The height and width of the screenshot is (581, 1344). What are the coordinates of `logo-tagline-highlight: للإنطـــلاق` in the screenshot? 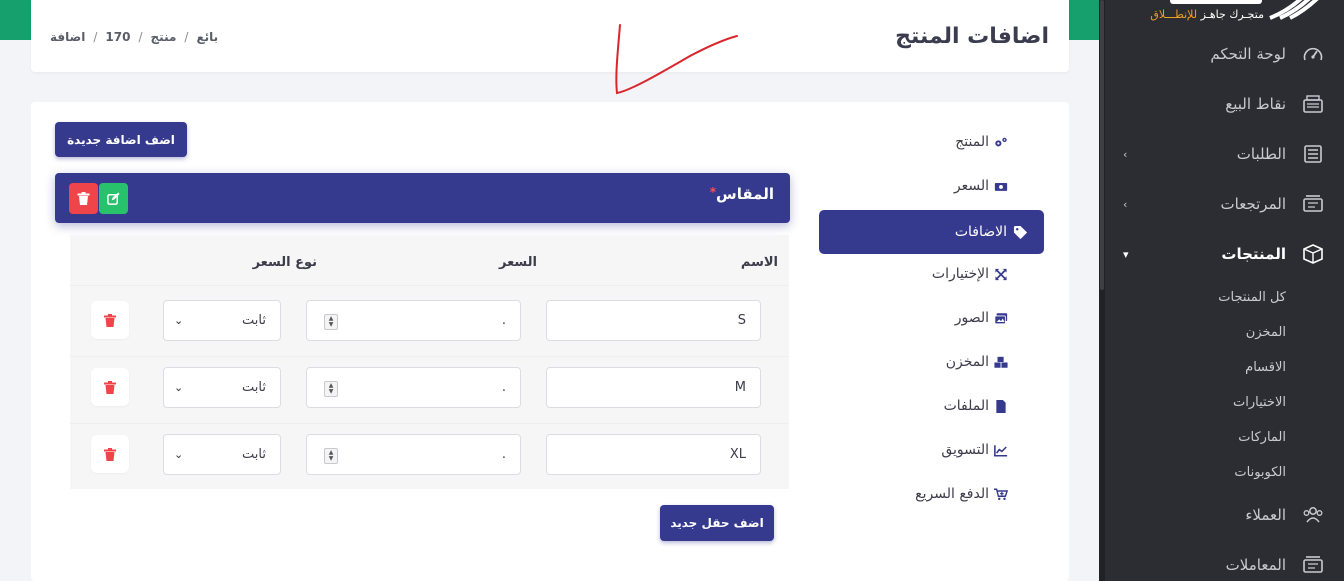 It's located at (1174, 14).